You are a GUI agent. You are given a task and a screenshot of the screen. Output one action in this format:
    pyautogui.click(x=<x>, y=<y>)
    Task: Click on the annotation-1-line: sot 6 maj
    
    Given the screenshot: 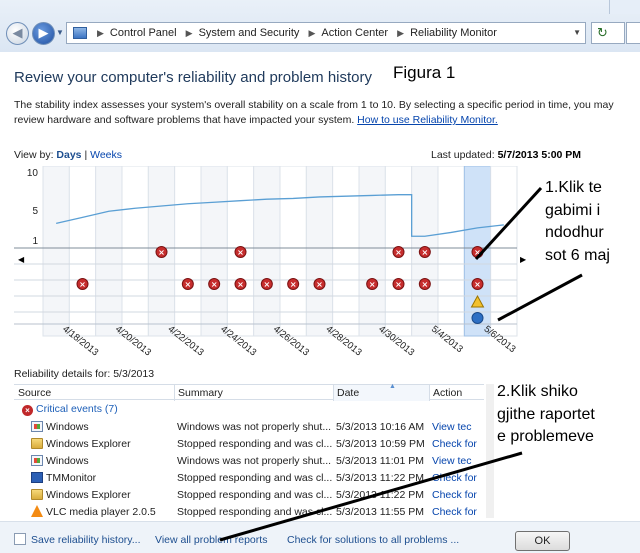 What is the action you would take?
    pyautogui.click(x=577, y=255)
    